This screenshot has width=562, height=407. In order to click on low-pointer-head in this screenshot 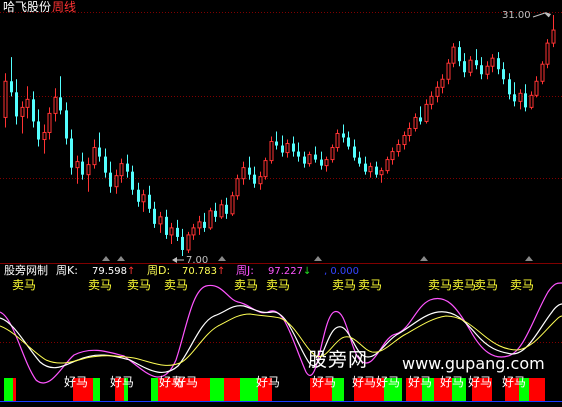, I will do `click(174, 260)`.